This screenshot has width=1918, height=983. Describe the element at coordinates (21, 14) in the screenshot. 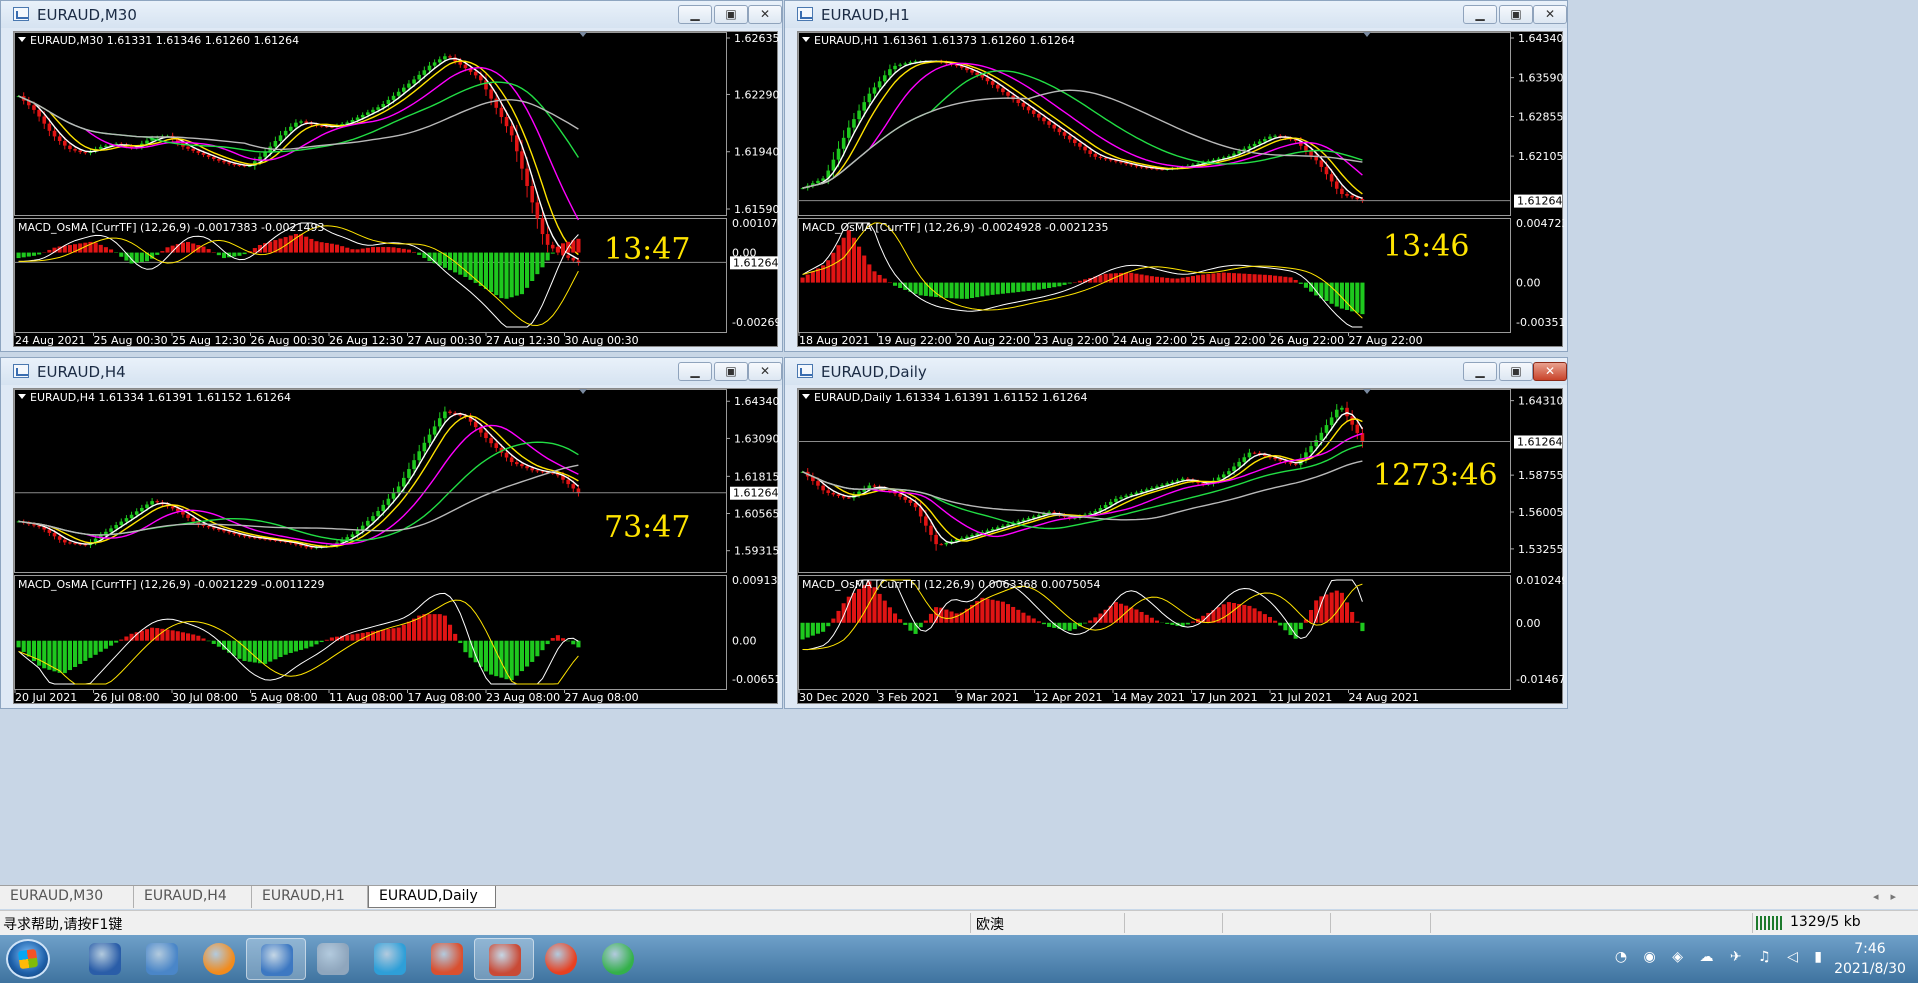

I see `chart-window-icon` at that location.